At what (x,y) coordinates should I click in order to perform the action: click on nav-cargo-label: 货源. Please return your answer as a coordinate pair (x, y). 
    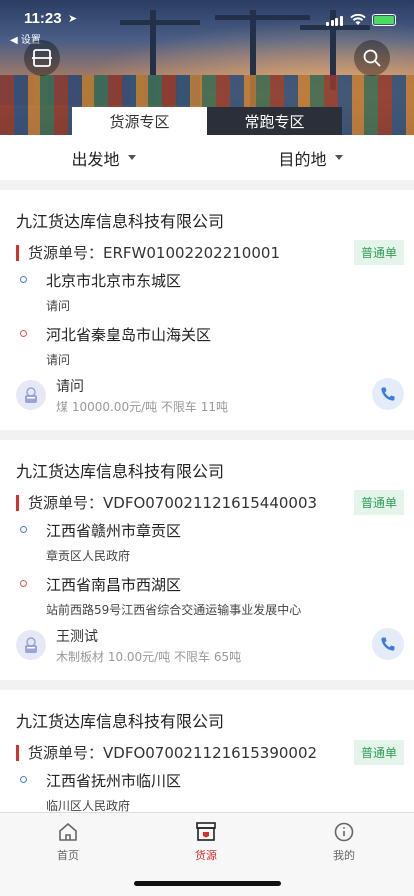
    Looking at the image, I should click on (206, 855).